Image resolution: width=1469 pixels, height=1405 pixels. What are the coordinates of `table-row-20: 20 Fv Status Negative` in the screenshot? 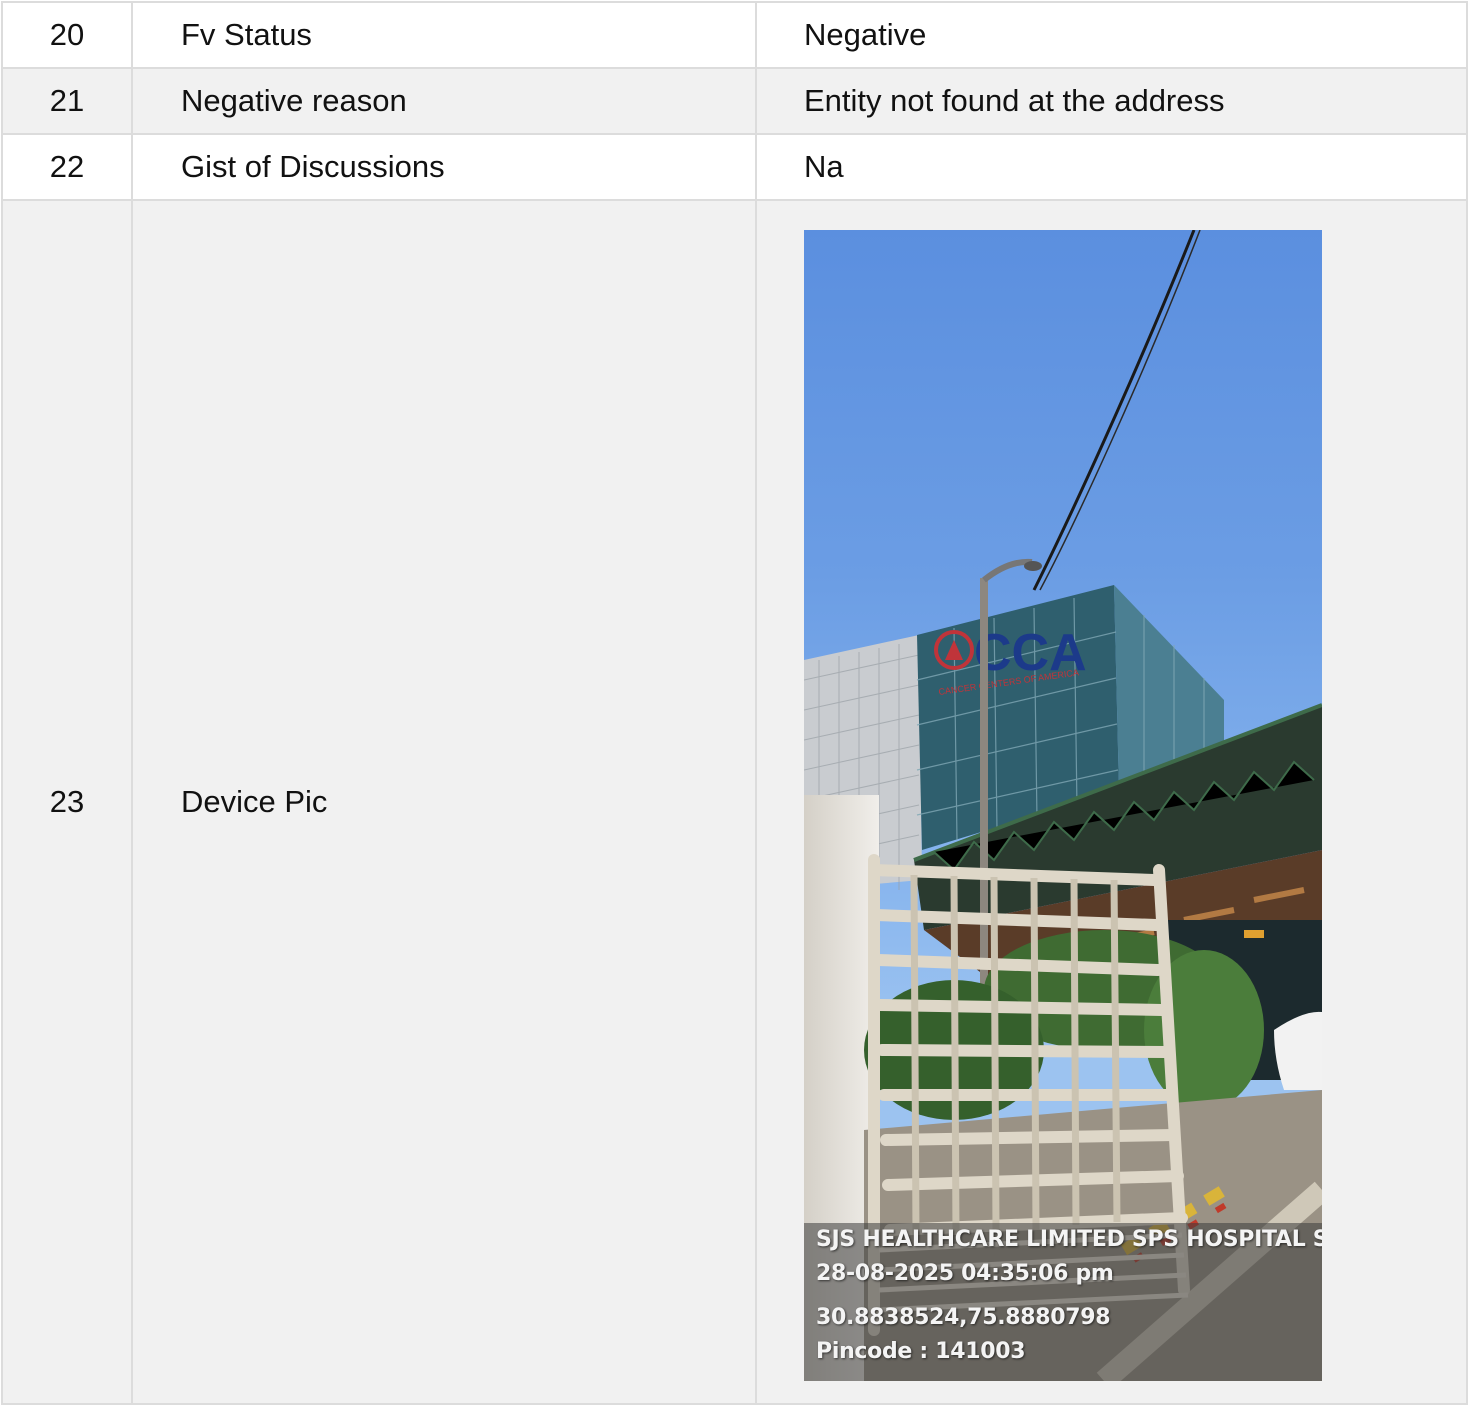 It's located at (734, 35).